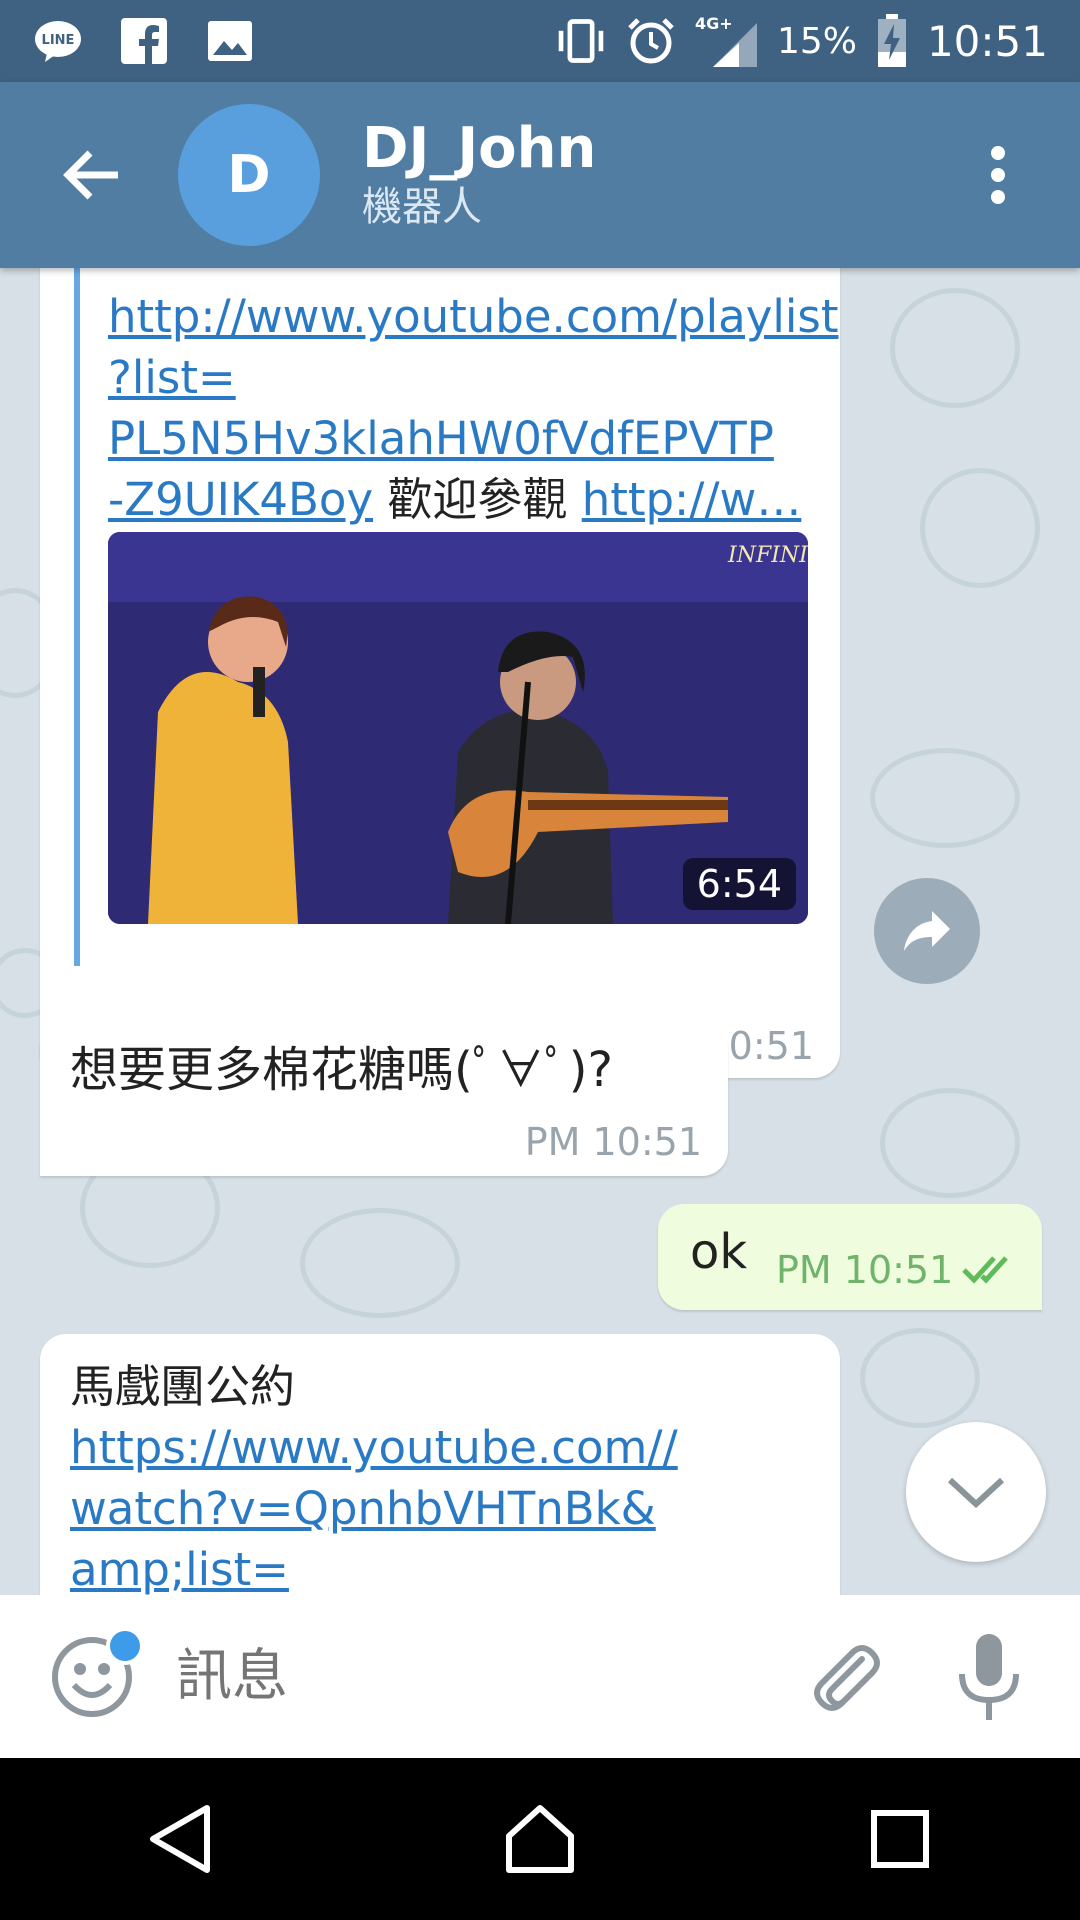 The height and width of the screenshot is (1920, 1080). I want to click on avatar-letter: D, so click(249, 175).